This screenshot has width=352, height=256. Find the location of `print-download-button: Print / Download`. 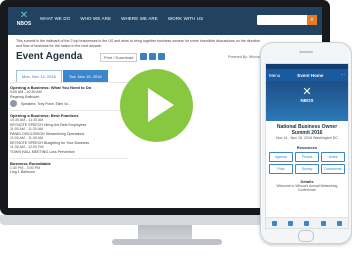

print-download-button: Print / Download is located at coordinates (119, 58).